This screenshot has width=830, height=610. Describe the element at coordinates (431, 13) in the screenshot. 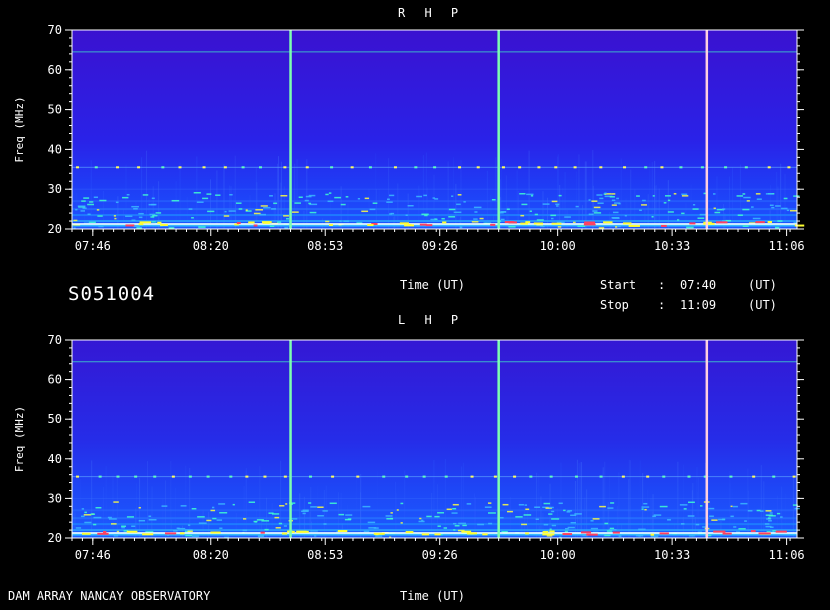

I see `rhp-title: R H P` at that location.